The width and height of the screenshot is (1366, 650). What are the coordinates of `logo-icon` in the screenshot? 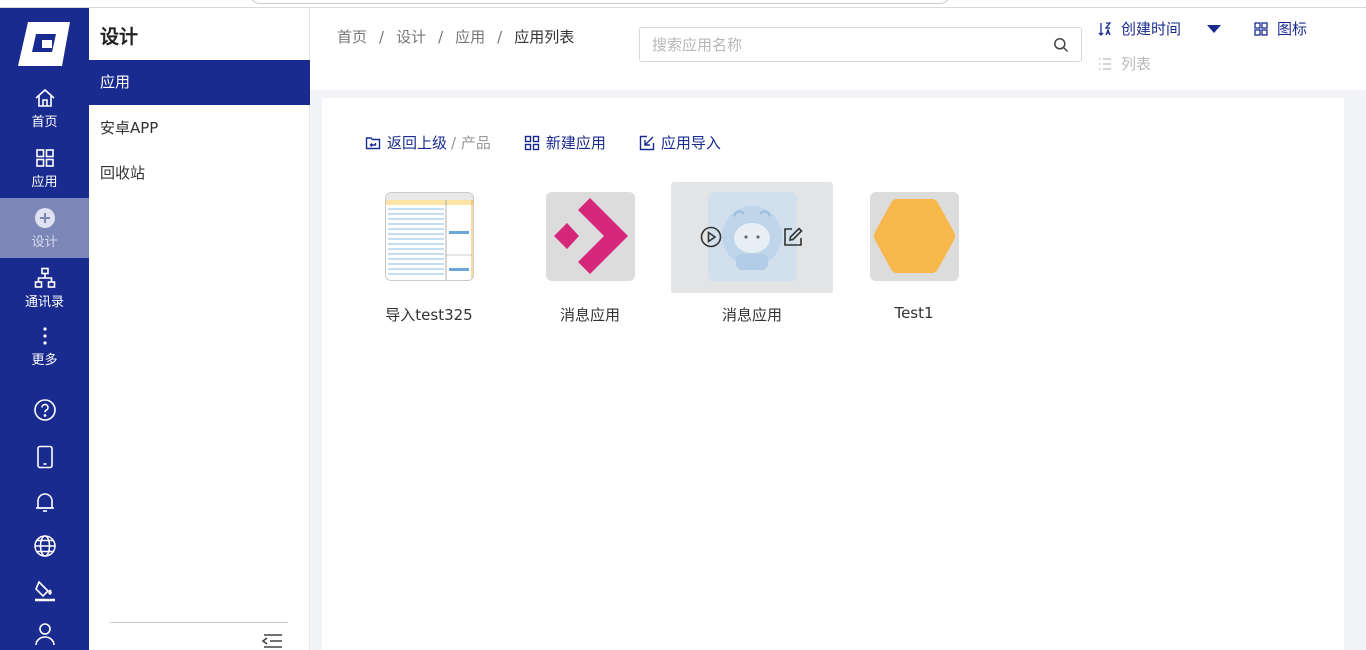 It's located at (44, 44).